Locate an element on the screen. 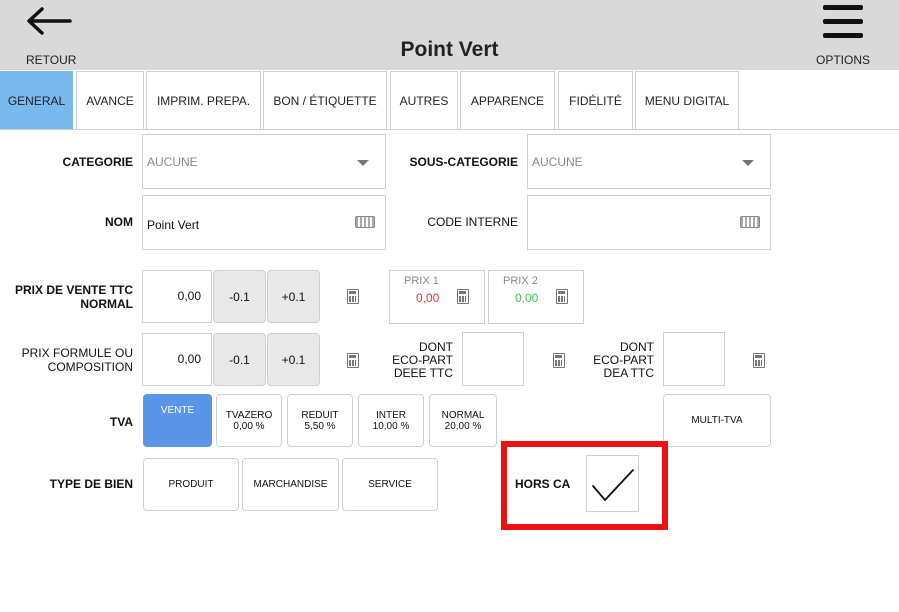  deee-label-line3: DEEE TTC is located at coordinates (423, 373).